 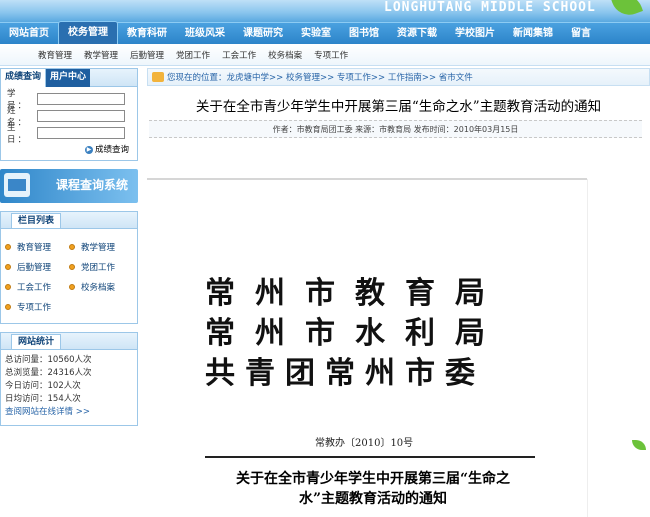 I want to click on column-list-panel: 栏目列表 教育管理 教学管理 后勤管理 党团工作 工会工作 校务档案 专项工作, so click(x=69, y=267).